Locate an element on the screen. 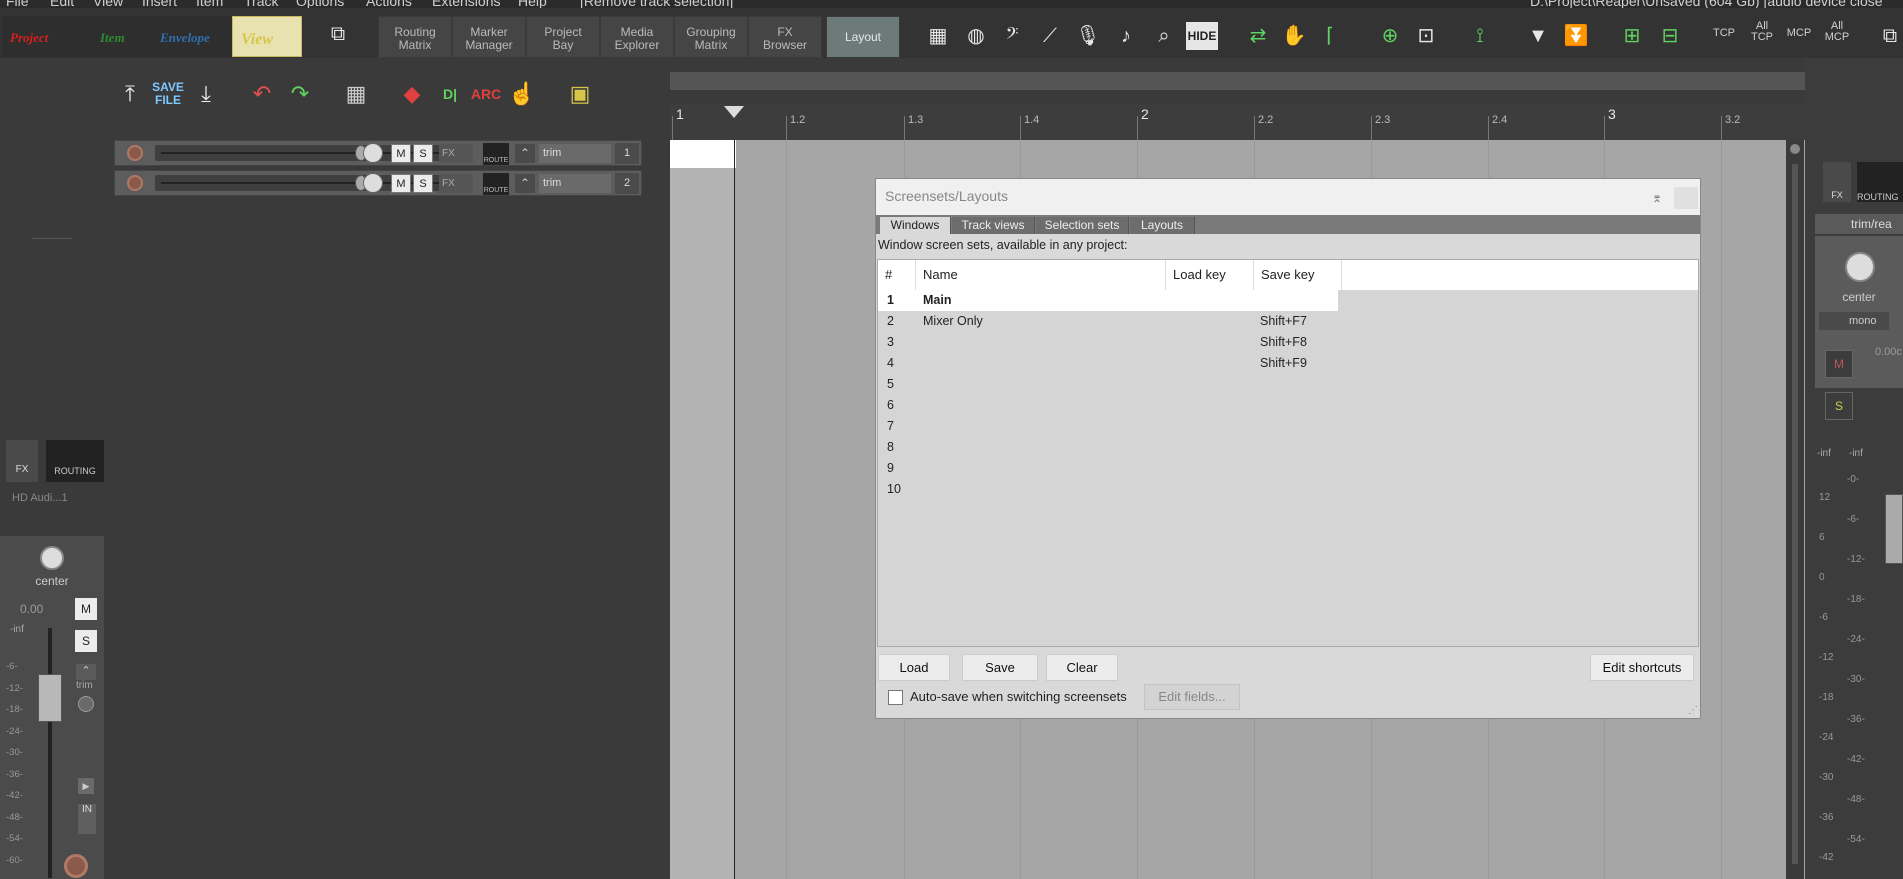 The image size is (1903, 879). tab-windows: Windows is located at coordinates (915, 225).